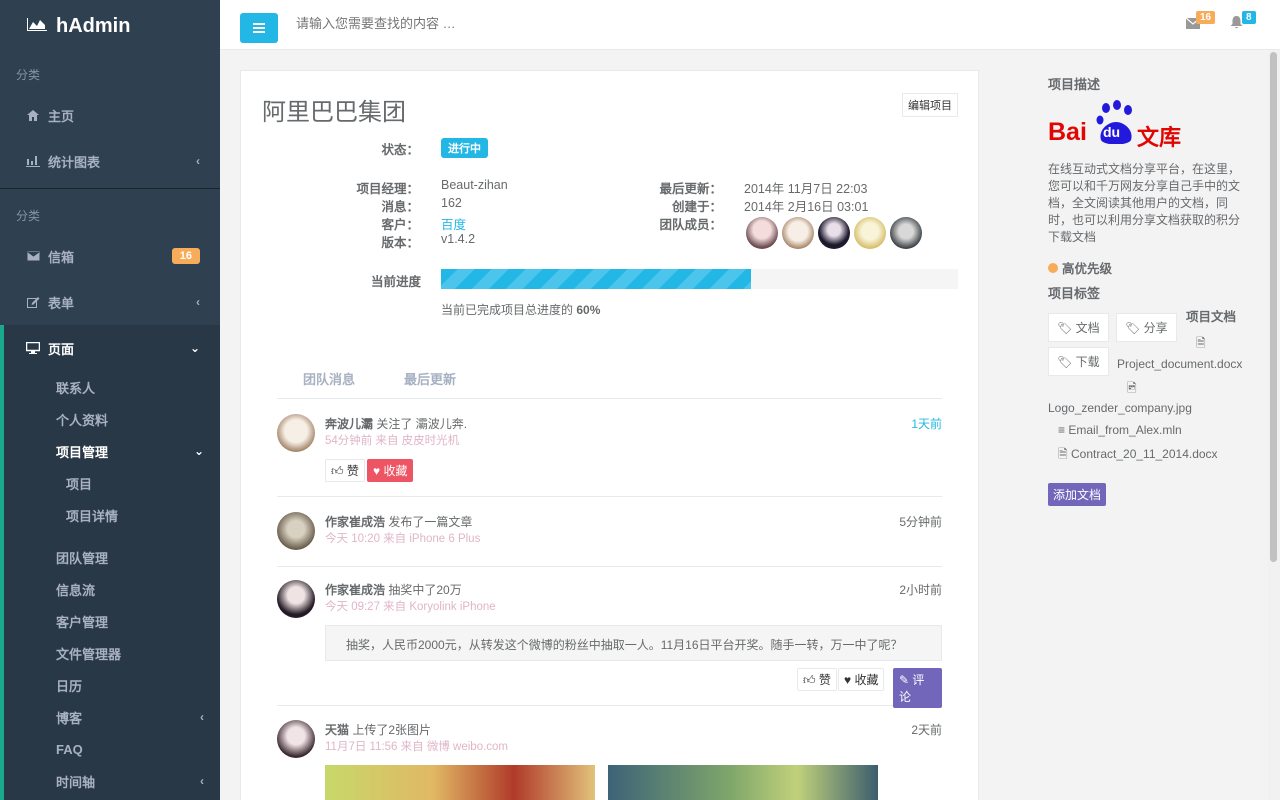  What do you see at coordinates (430, 378) in the screenshot?
I see `tab-last-updates: 最后更新` at bounding box center [430, 378].